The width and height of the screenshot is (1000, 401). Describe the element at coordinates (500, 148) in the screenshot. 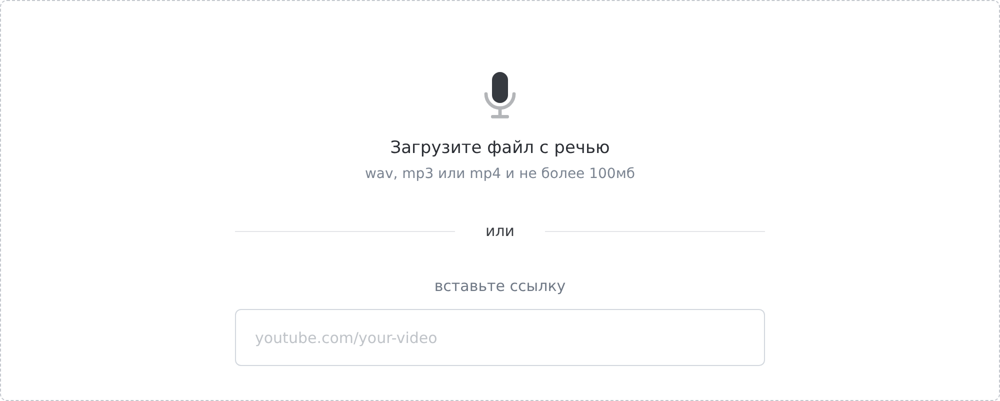

I see `upload-title: Загрузите файл с речью` at that location.